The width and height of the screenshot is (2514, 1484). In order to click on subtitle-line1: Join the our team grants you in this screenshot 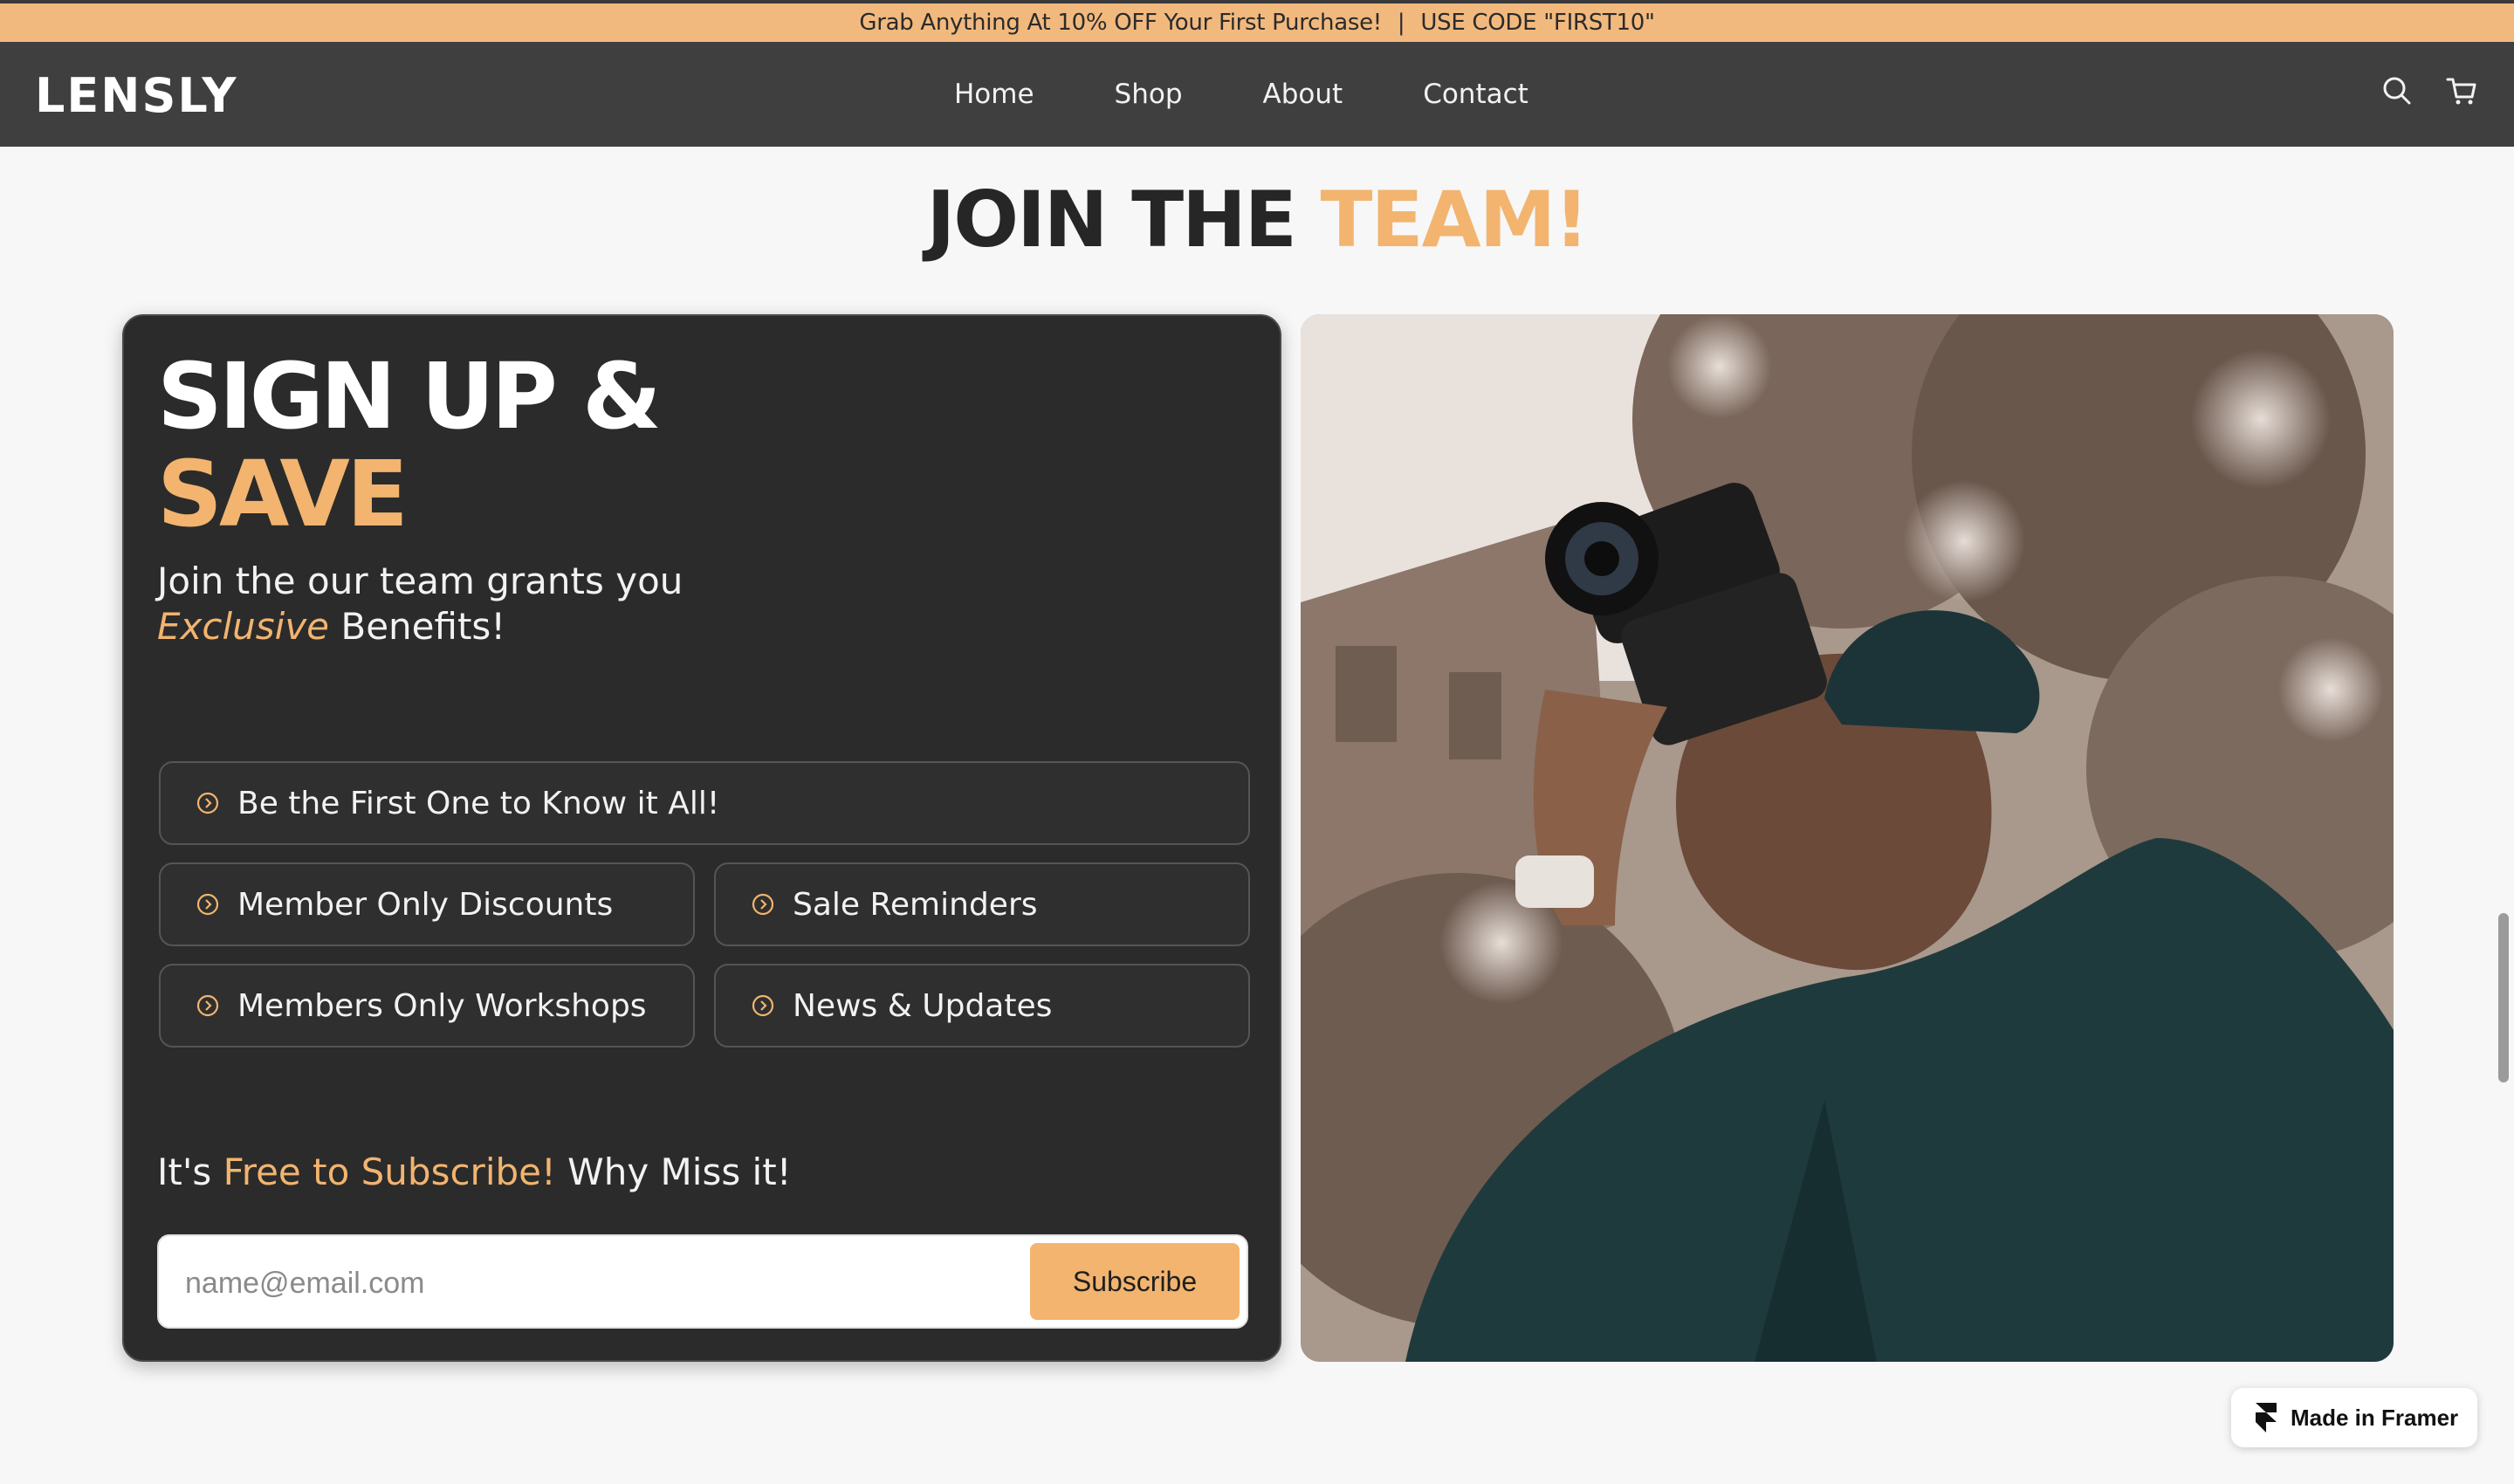, I will do `click(420, 581)`.